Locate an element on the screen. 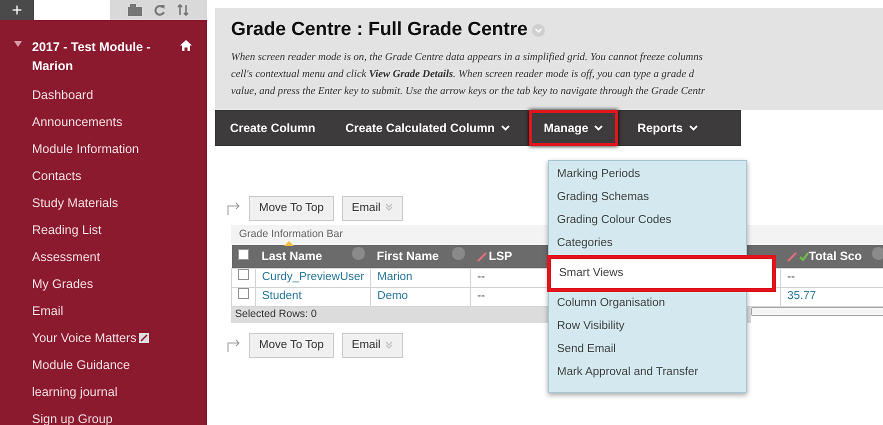 Image resolution: width=883 pixels, height=425 pixels. folder-icon is located at coordinates (135, 10).